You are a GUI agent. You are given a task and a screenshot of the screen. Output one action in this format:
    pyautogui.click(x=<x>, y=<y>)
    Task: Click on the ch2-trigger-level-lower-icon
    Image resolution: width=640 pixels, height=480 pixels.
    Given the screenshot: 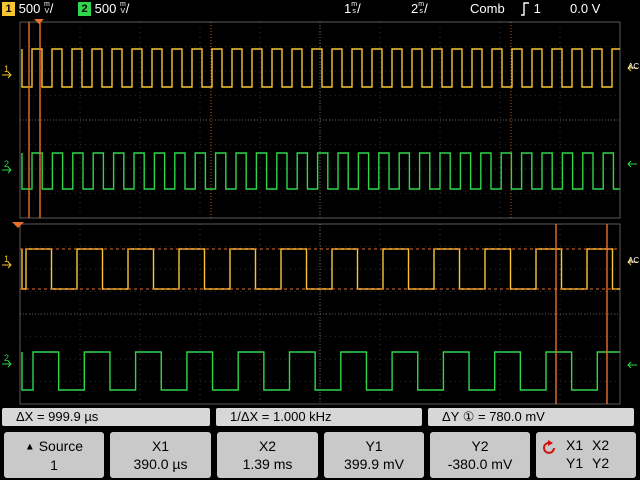 What is the action you would take?
    pyautogui.click(x=632, y=365)
    